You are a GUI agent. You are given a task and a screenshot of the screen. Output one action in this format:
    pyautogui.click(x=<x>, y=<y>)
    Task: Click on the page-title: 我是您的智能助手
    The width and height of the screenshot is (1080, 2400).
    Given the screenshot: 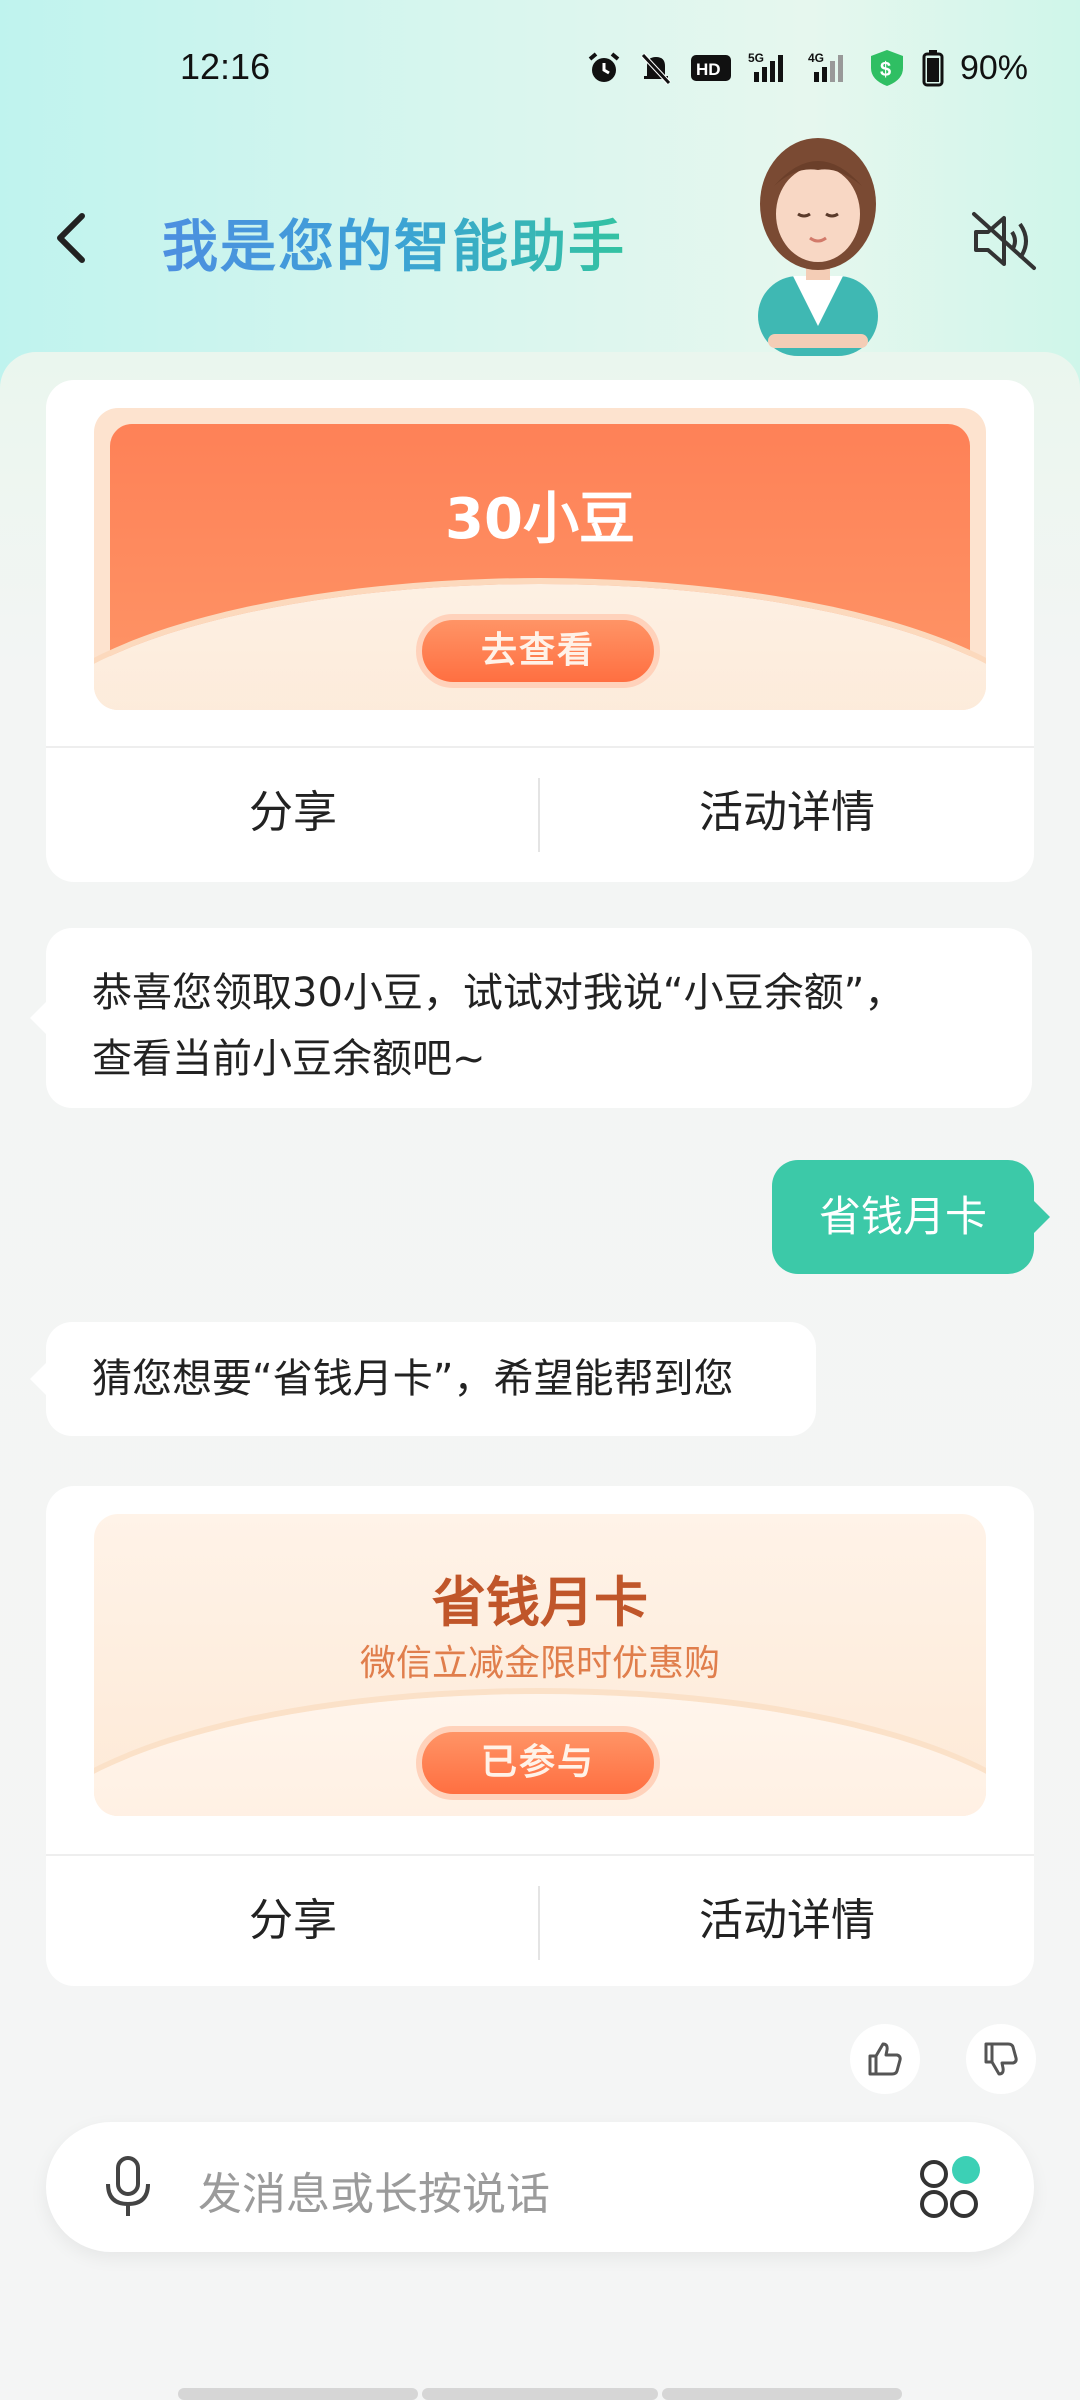 What is the action you would take?
    pyautogui.click(x=394, y=242)
    